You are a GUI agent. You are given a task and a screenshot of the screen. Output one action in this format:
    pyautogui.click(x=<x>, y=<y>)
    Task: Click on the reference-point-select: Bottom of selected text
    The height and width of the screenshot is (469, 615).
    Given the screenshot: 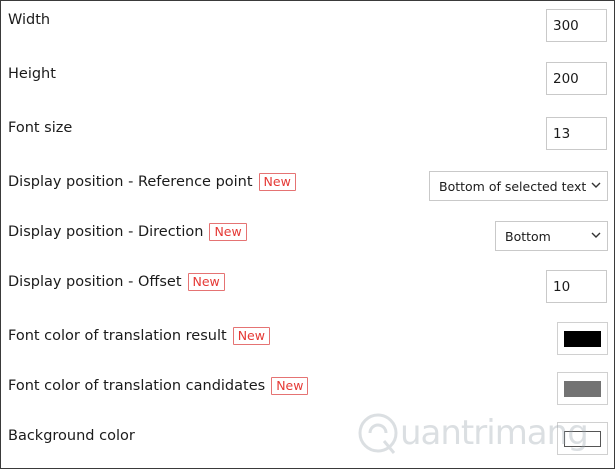 What is the action you would take?
    pyautogui.click(x=518, y=186)
    